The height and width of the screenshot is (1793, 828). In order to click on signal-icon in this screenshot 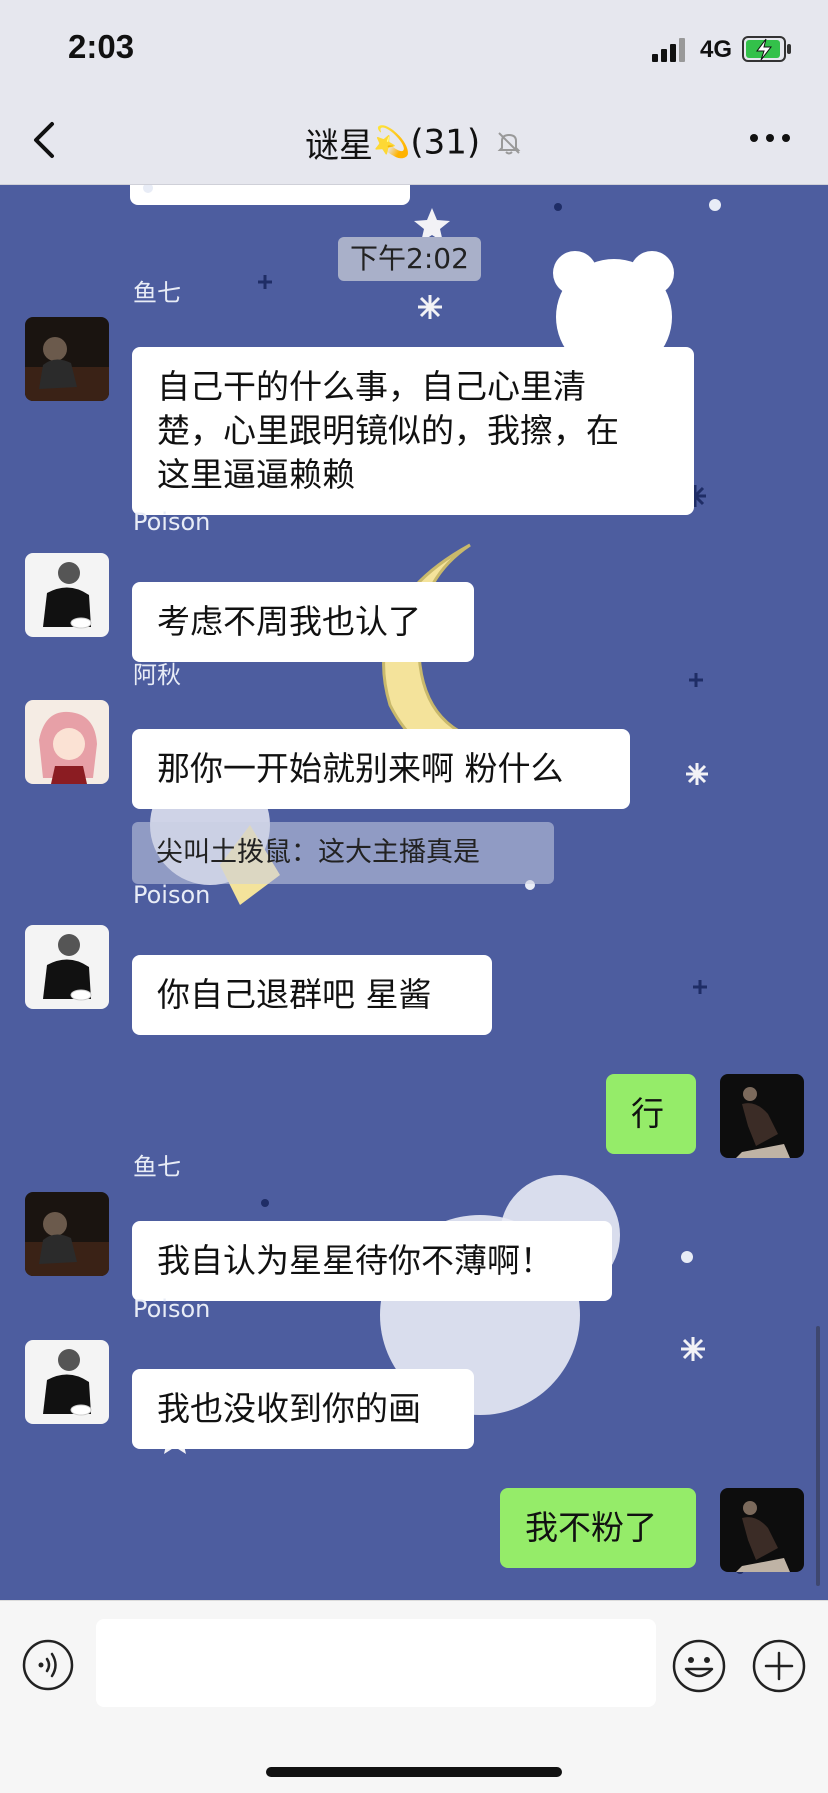, I will do `click(668, 50)`.